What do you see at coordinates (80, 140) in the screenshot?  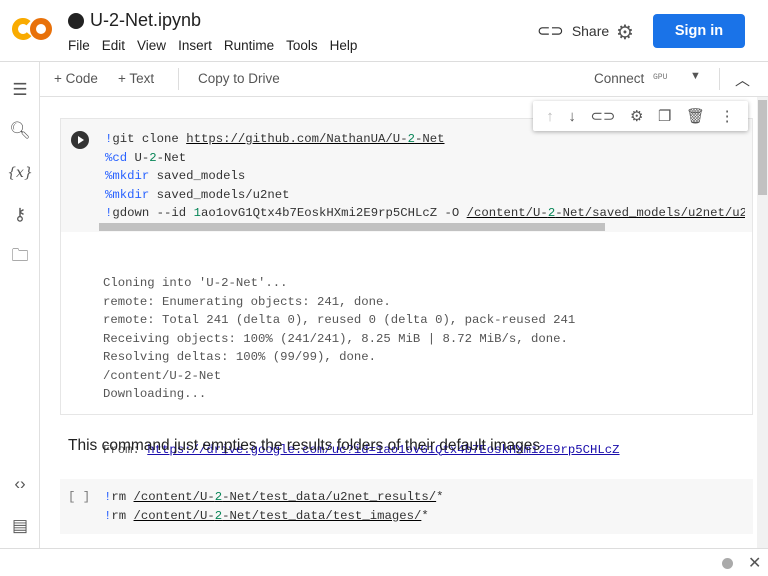 I see `run-cell-play-icon` at bounding box center [80, 140].